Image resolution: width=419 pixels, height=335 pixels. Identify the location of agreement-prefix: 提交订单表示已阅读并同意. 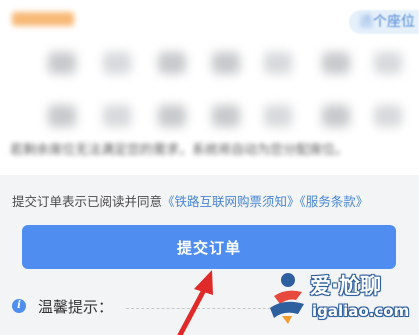
(87, 201).